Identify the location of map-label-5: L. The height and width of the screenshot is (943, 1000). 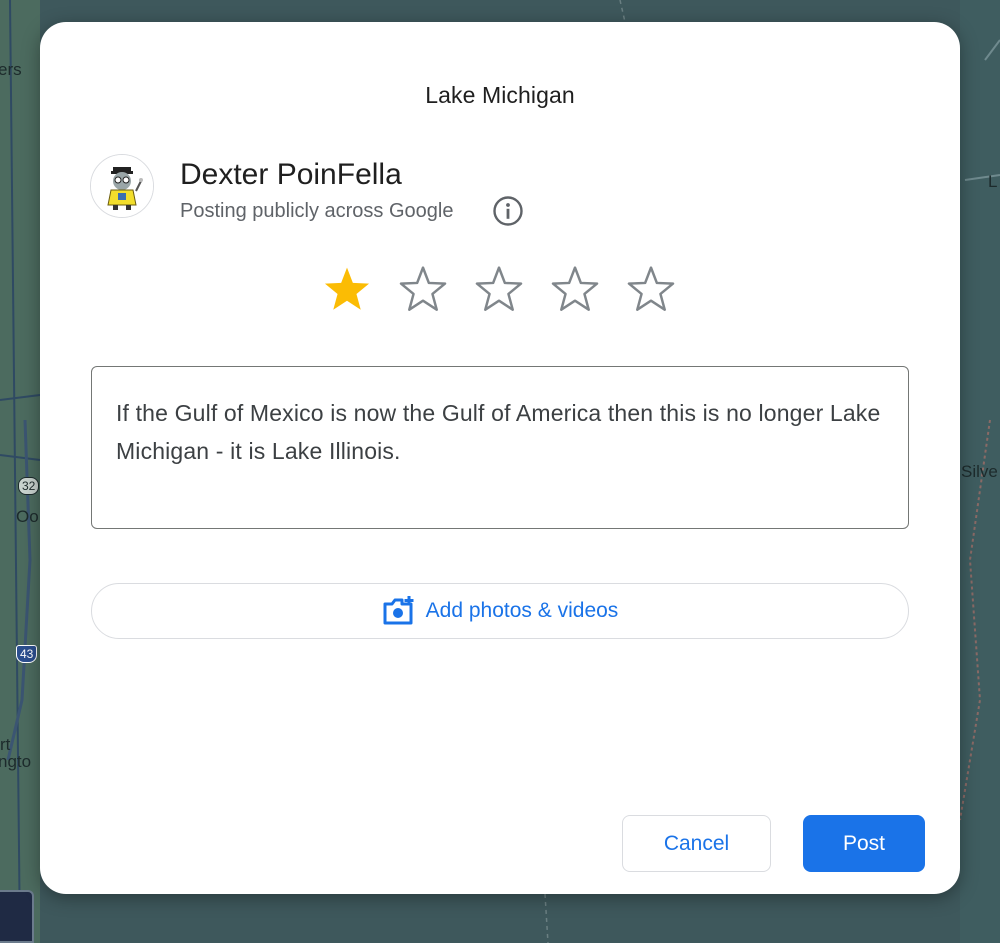
(993, 181).